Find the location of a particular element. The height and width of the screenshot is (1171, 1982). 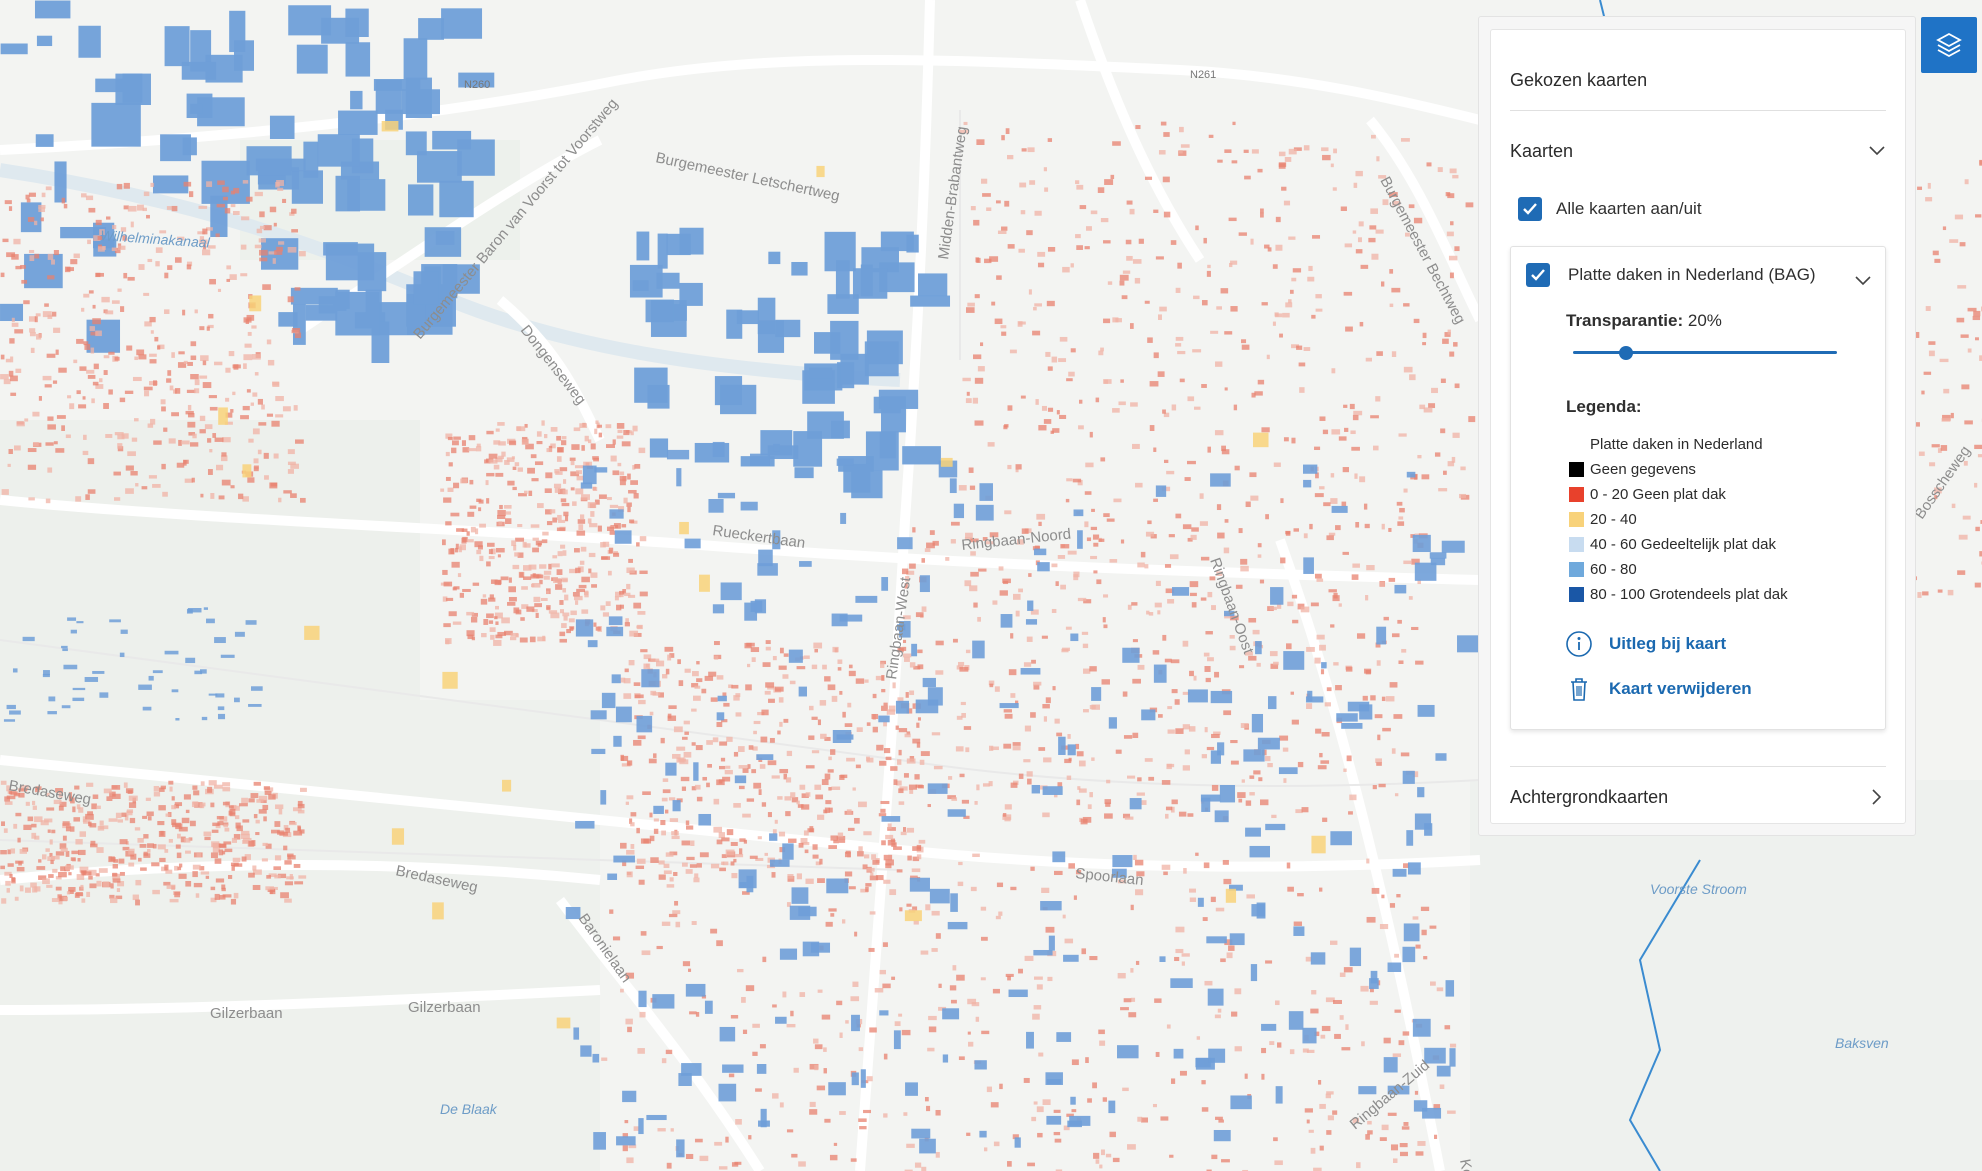

legend-item-label: Geen gegevens is located at coordinates (1643, 469).